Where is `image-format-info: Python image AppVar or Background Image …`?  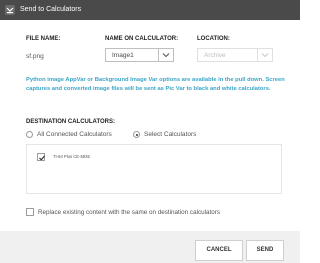 image-format-info: Python image AppVar or Background Image … is located at coordinates (155, 84).